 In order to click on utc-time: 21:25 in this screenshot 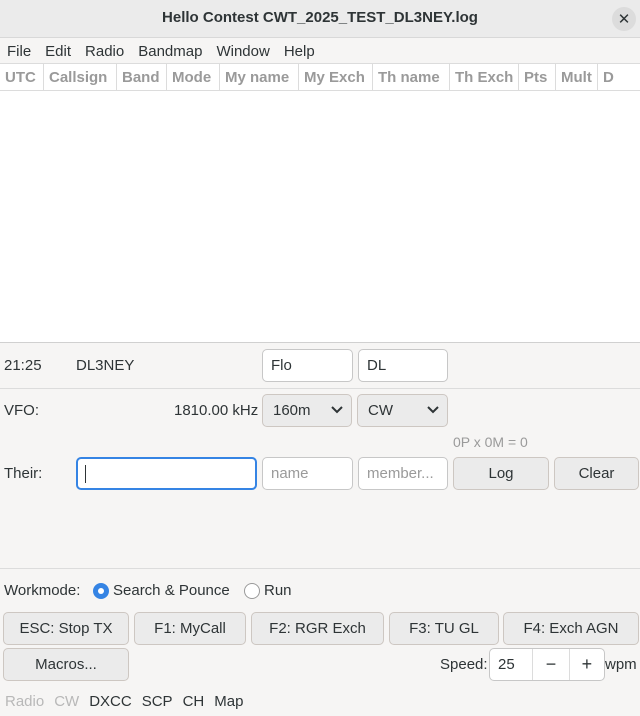, I will do `click(23, 365)`.